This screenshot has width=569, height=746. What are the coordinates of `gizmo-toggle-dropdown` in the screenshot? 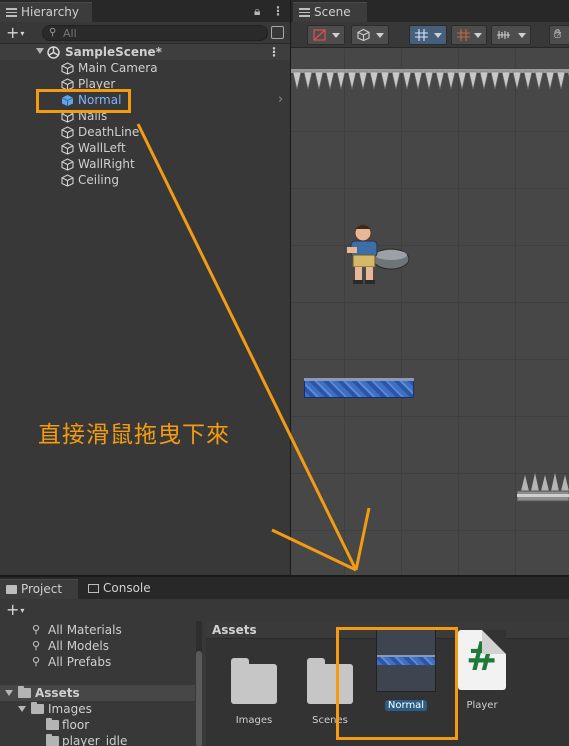 It's located at (428, 35).